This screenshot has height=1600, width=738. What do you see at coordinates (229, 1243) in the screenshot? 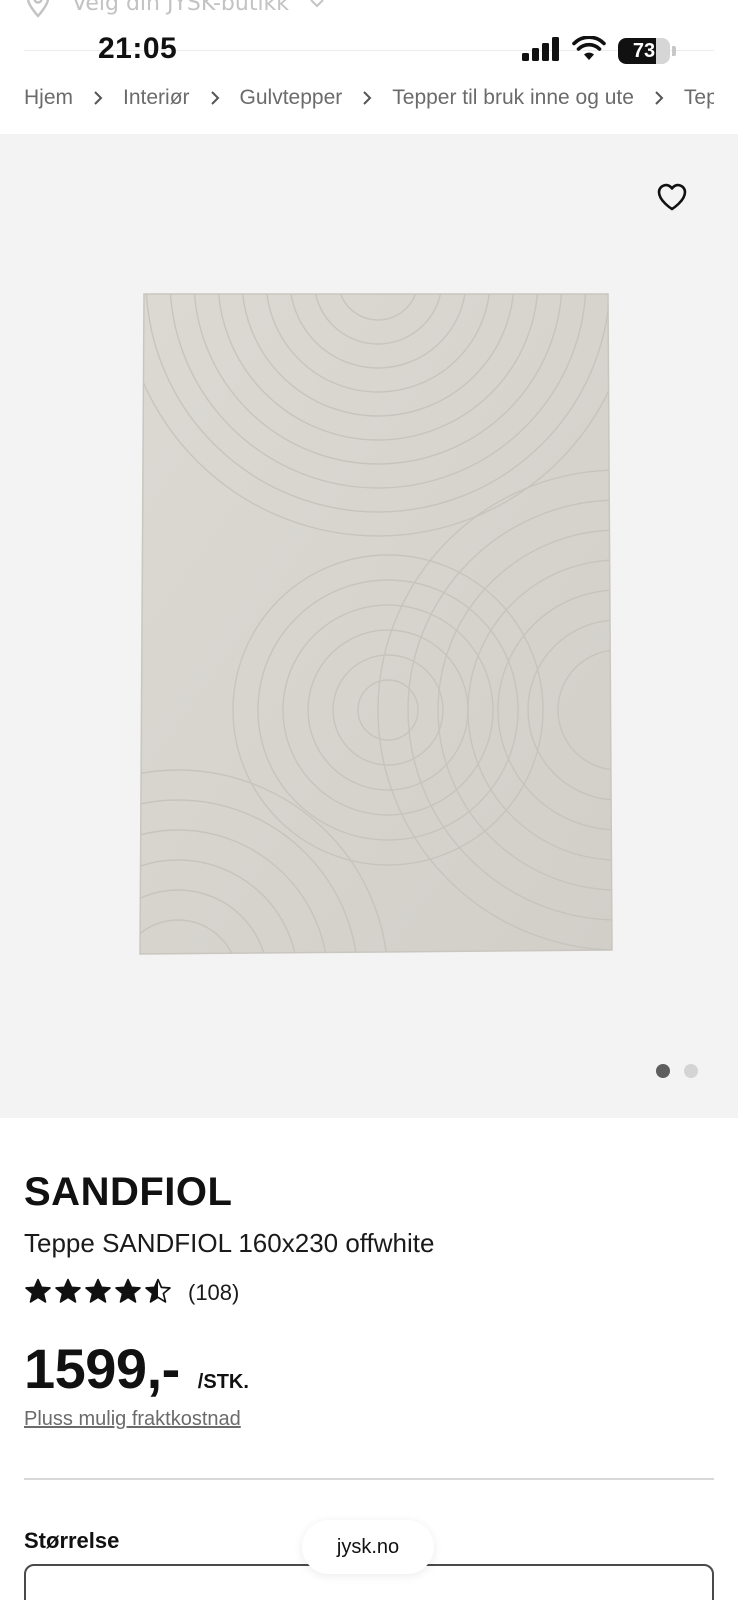
I see `product-title: Teppe SANDFIOL 160x230 offwhite` at bounding box center [229, 1243].